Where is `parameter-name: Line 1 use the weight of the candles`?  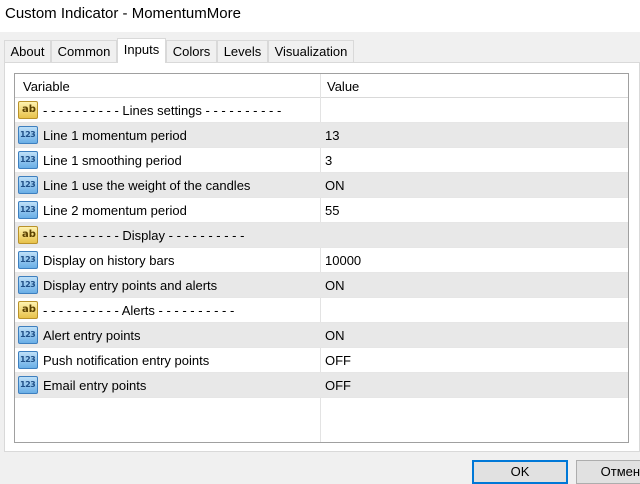
parameter-name: Line 1 use the weight of the candles is located at coordinates (147, 185).